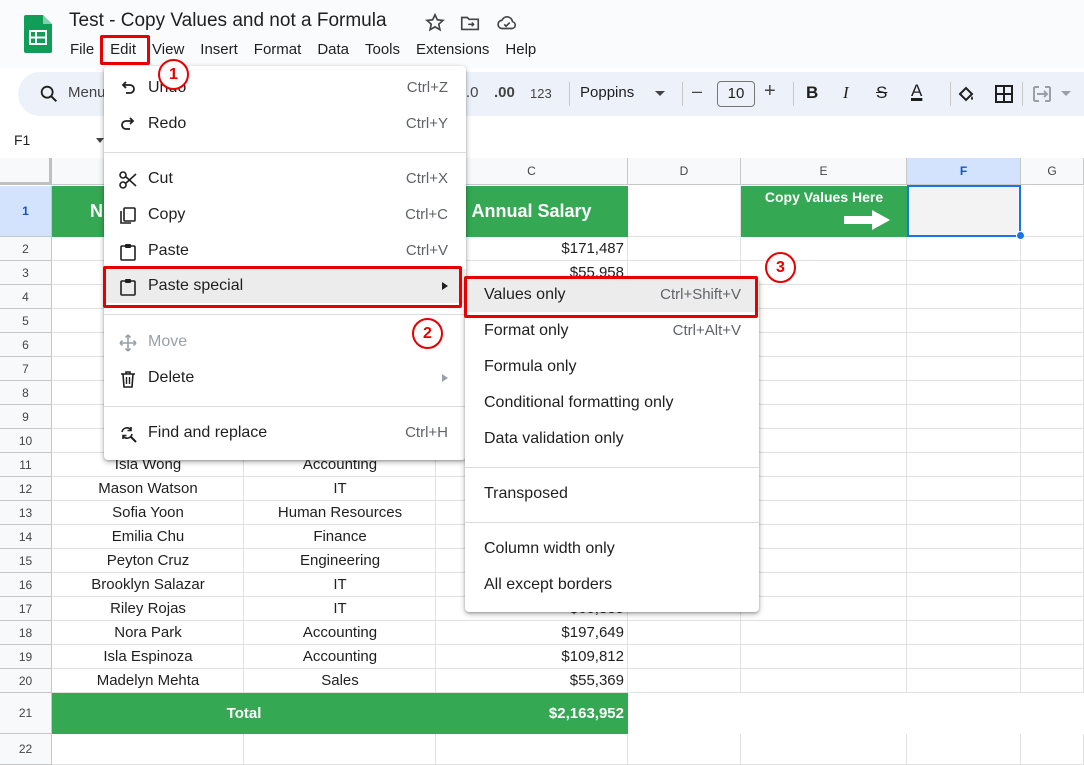 The height and width of the screenshot is (765, 1084). Describe the element at coordinates (219, 50) in the screenshot. I see `menu-insert: Insert` at that location.